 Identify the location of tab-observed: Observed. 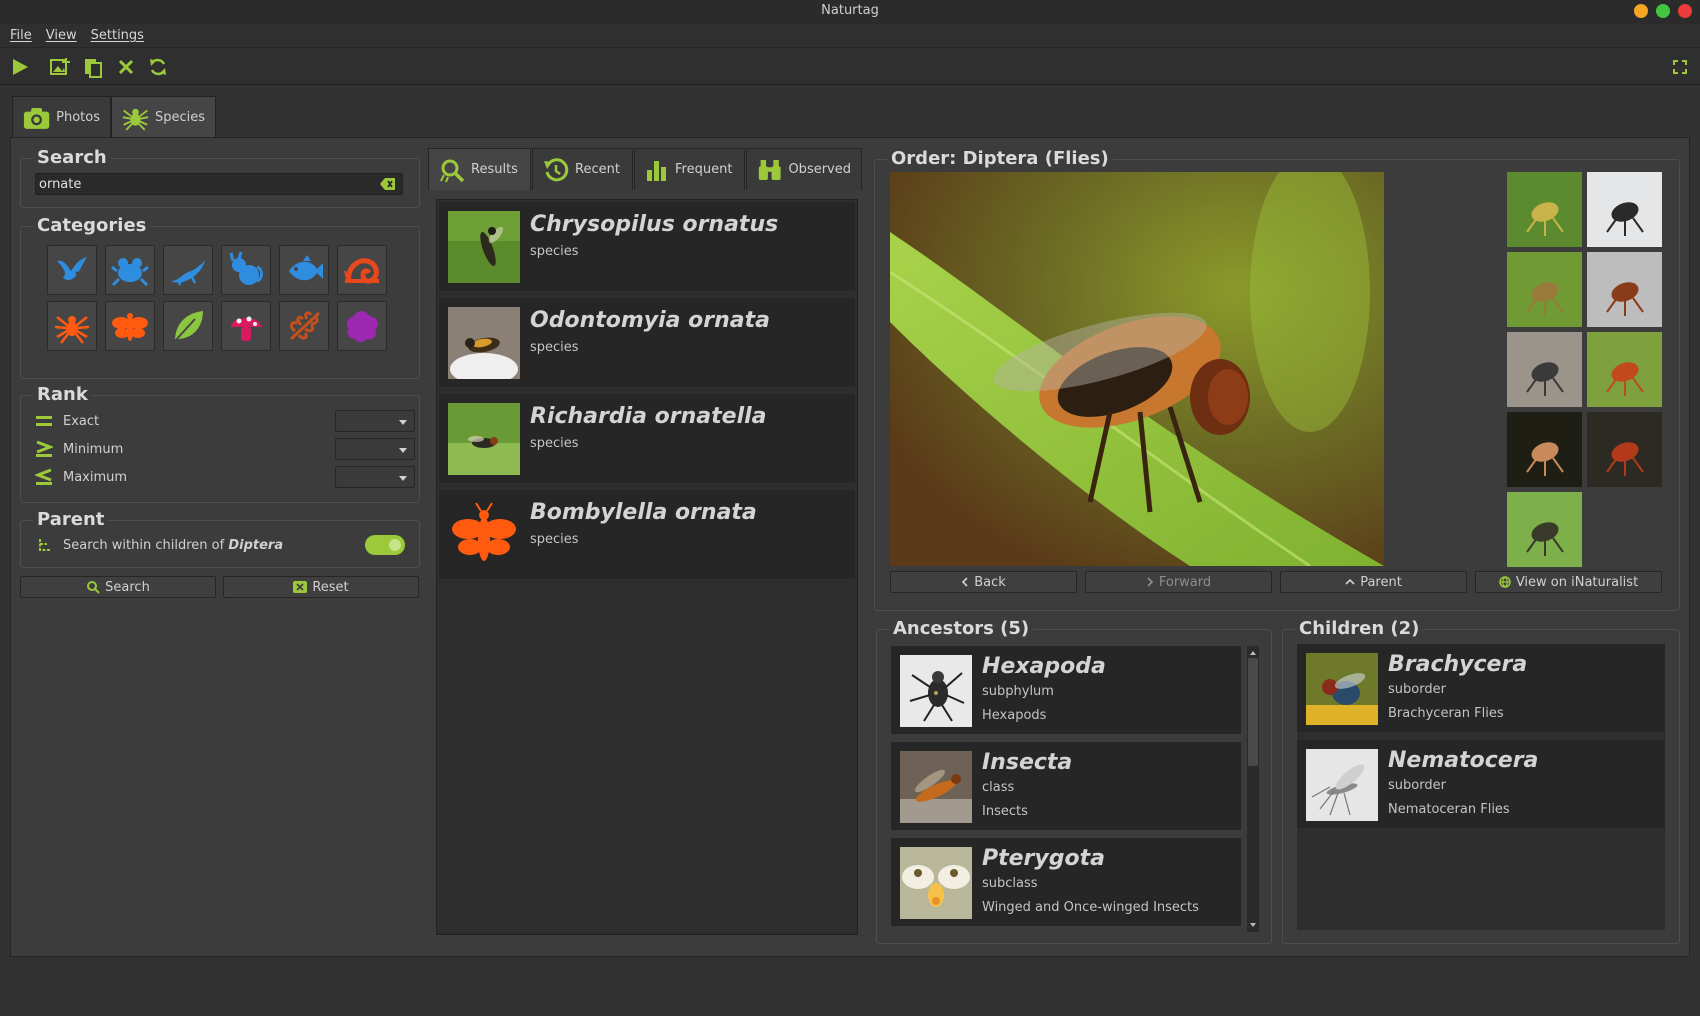
(804, 169).